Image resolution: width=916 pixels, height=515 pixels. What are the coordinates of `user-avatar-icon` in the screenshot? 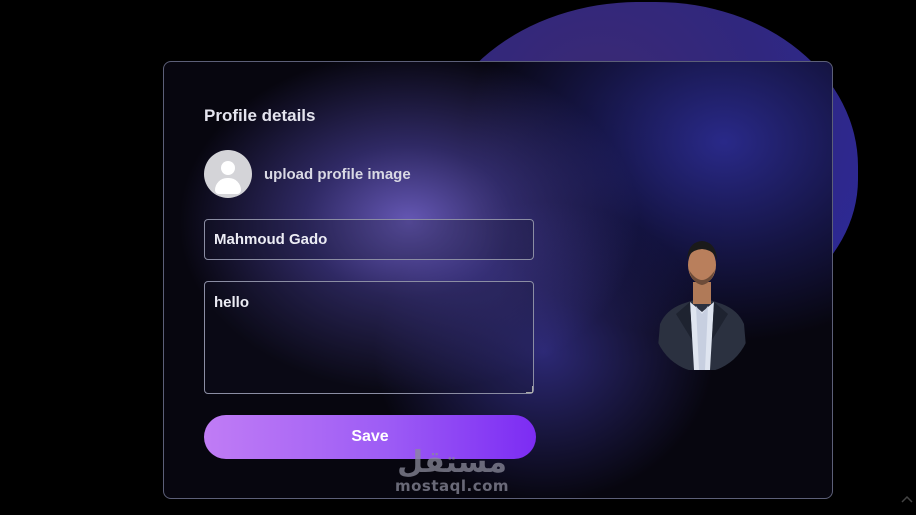 It's located at (228, 174).